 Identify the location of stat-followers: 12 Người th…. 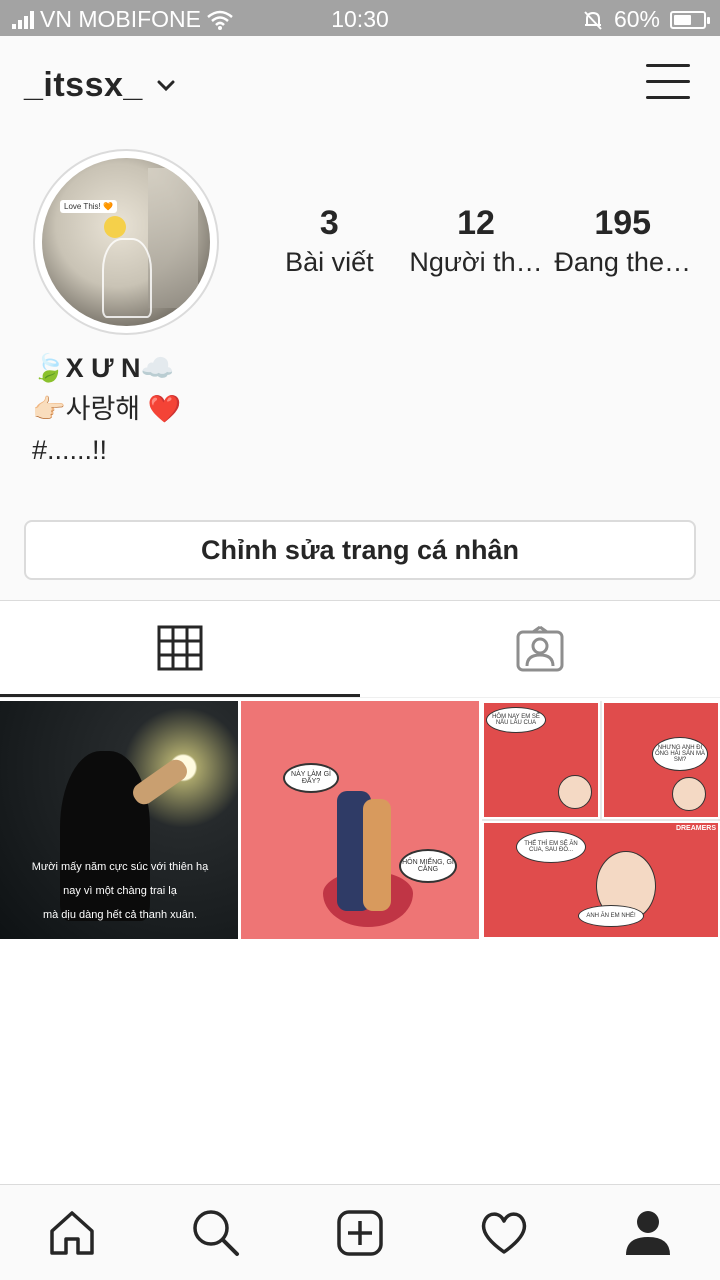
(476, 241).